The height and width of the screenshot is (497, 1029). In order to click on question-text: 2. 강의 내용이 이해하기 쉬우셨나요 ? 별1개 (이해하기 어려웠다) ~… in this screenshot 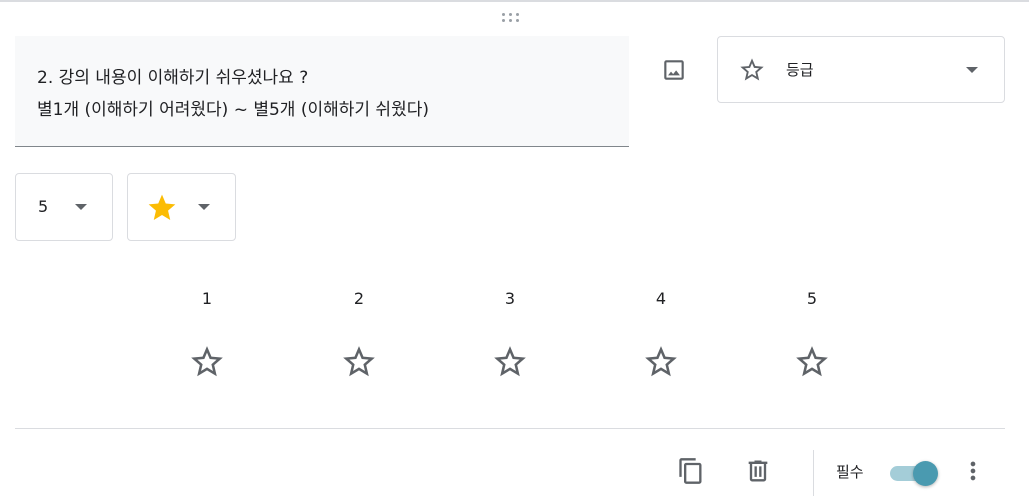, I will do `click(327, 94)`.